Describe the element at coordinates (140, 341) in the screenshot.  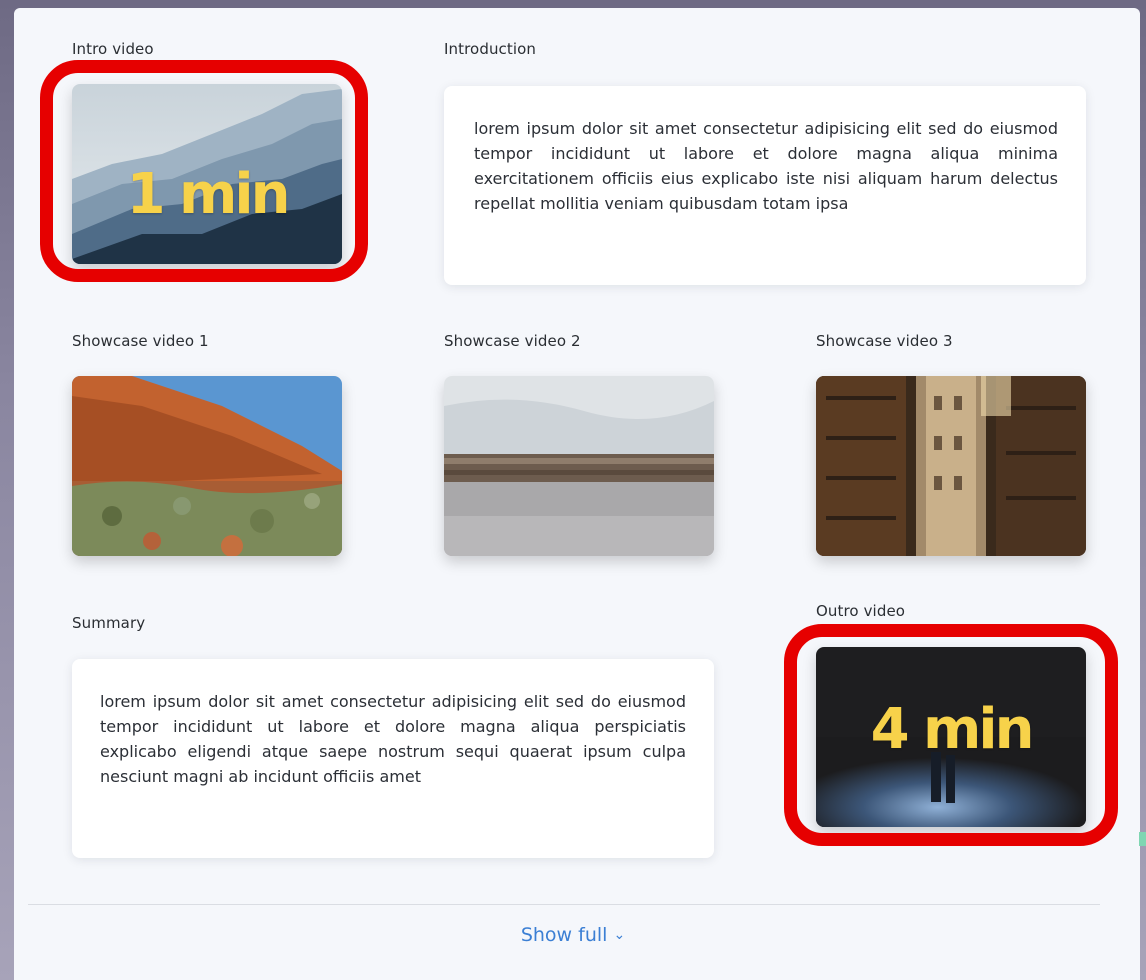
I see `showcase-1-label: Showcase video 1` at that location.